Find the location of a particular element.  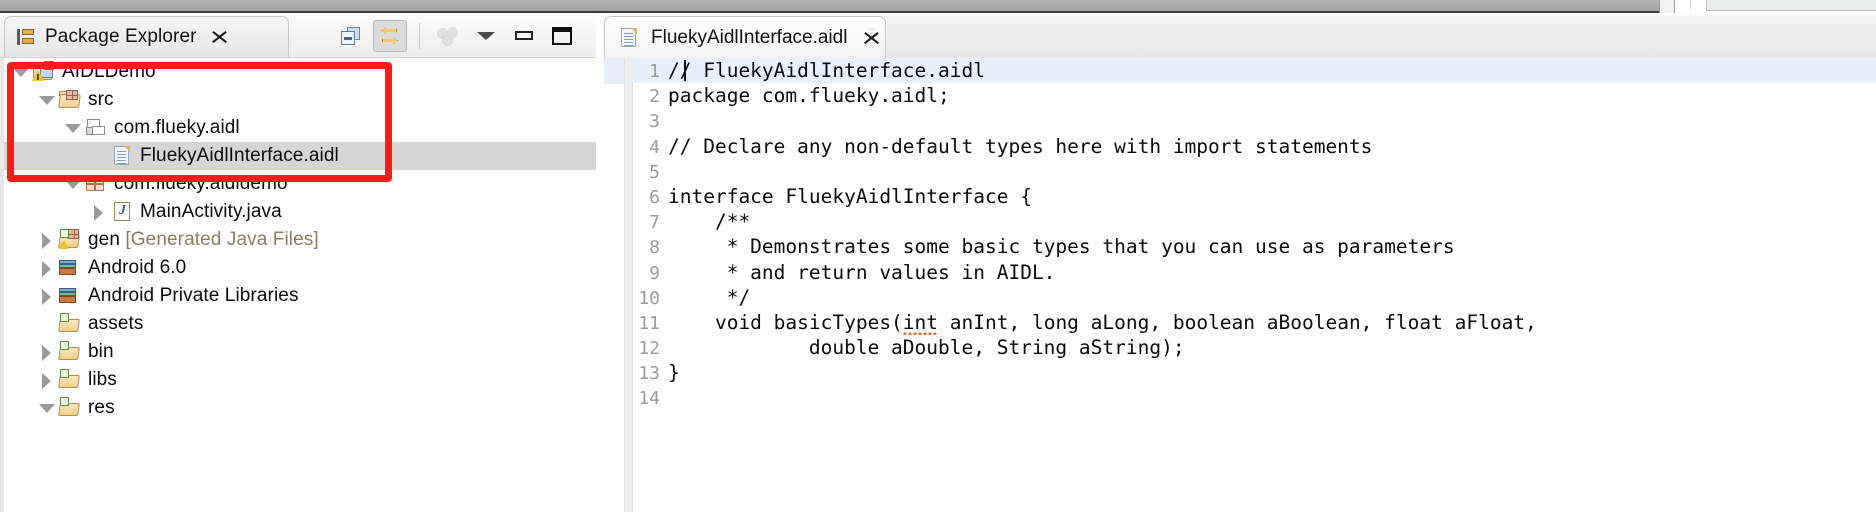

maximize-button is located at coordinates (562, 36).